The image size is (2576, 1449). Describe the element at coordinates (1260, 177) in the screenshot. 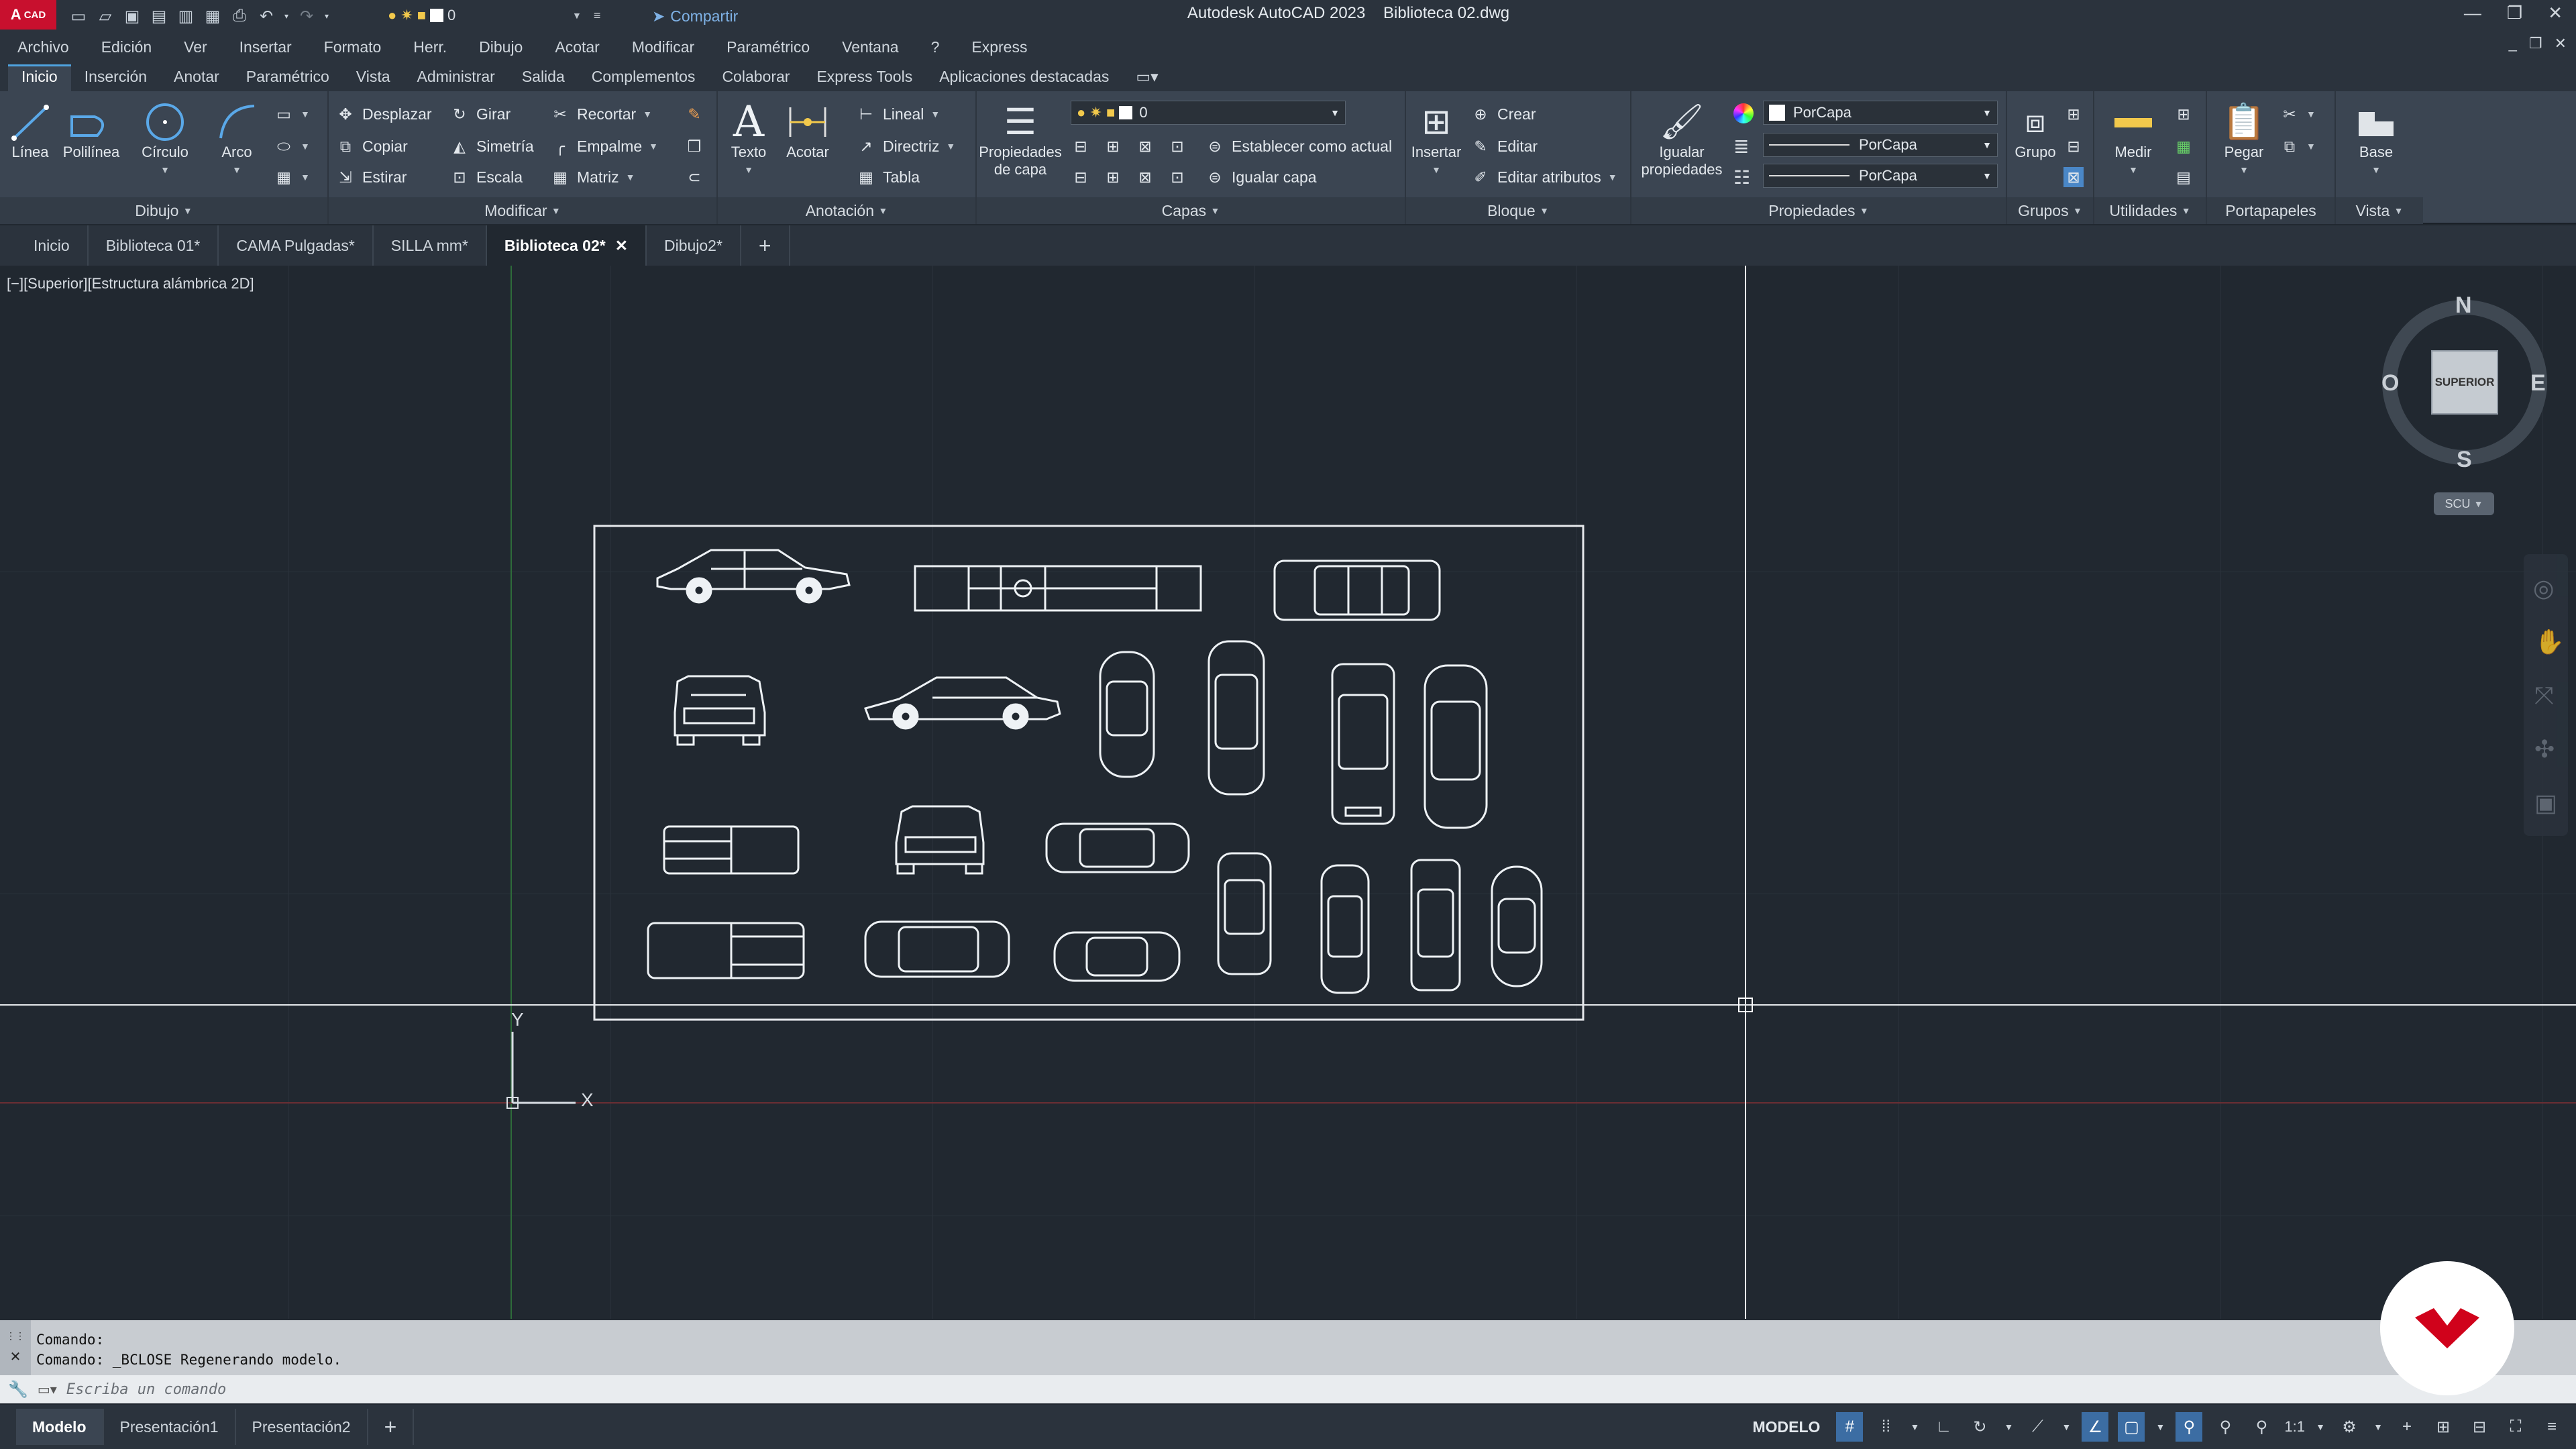

I see `match-layer-button: ⊜ Igualar capa` at that location.